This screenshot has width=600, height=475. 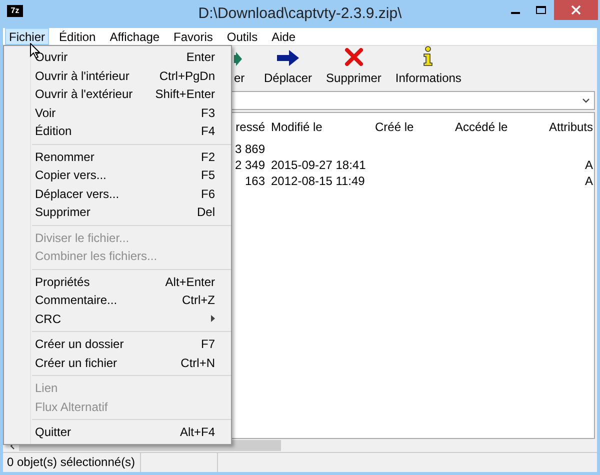 I want to click on submenu-arrow-icon, so click(x=213, y=318).